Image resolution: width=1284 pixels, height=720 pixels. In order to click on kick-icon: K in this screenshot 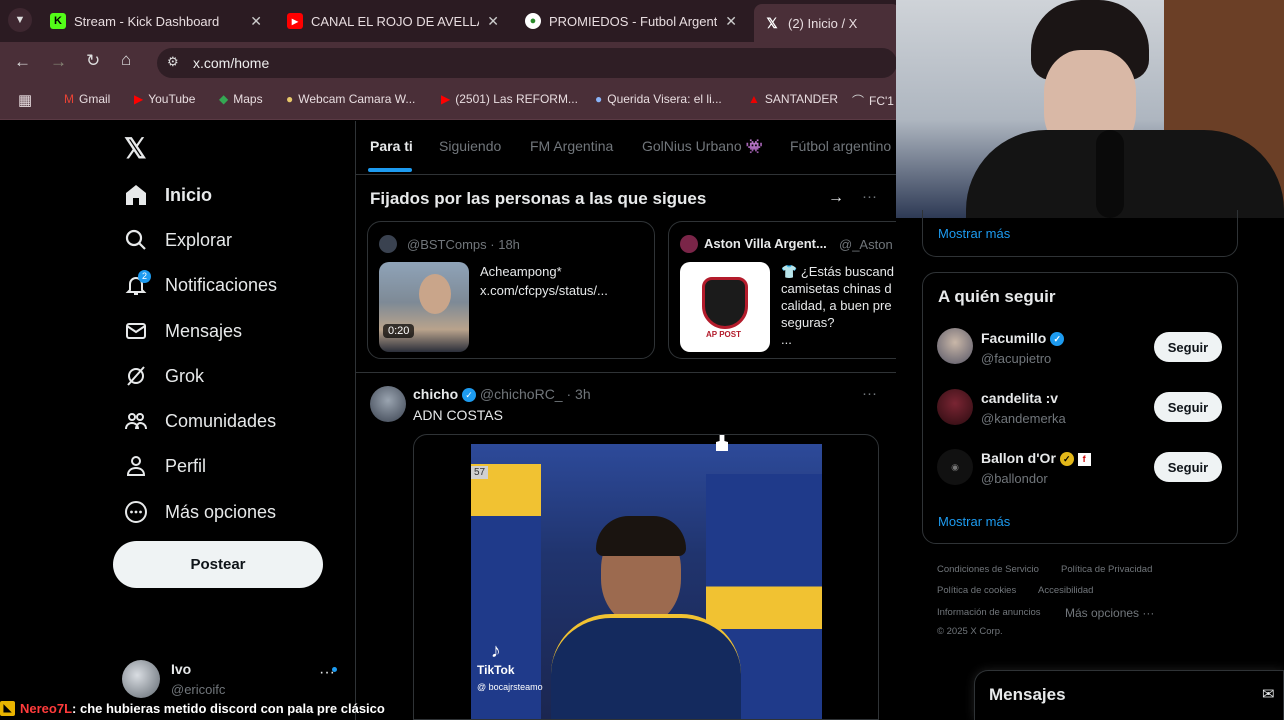, I will do `click(58, 21)`.